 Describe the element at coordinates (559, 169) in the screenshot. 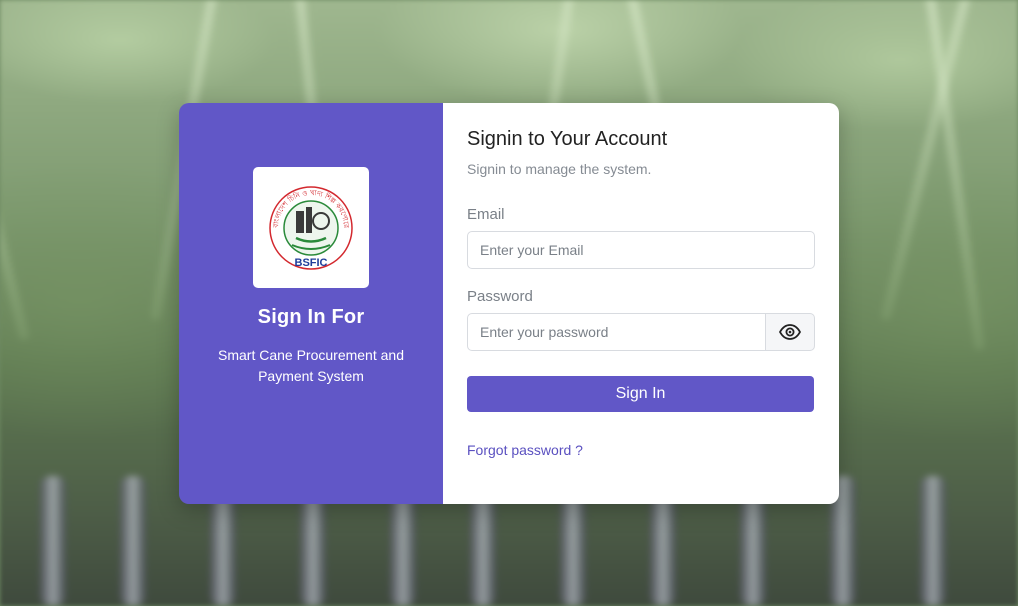

I see `form-subtitle: Signin to manage the system.` at that location.